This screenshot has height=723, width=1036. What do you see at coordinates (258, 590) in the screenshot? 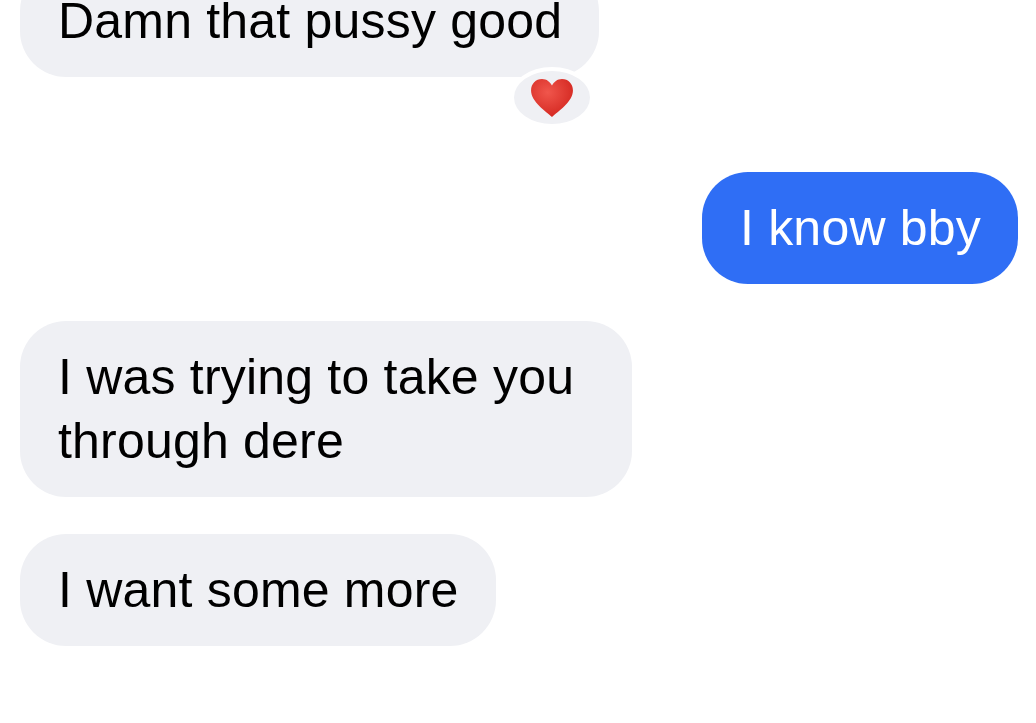
I see `message-bubble: I want some more` at bounding box center [258, 590].